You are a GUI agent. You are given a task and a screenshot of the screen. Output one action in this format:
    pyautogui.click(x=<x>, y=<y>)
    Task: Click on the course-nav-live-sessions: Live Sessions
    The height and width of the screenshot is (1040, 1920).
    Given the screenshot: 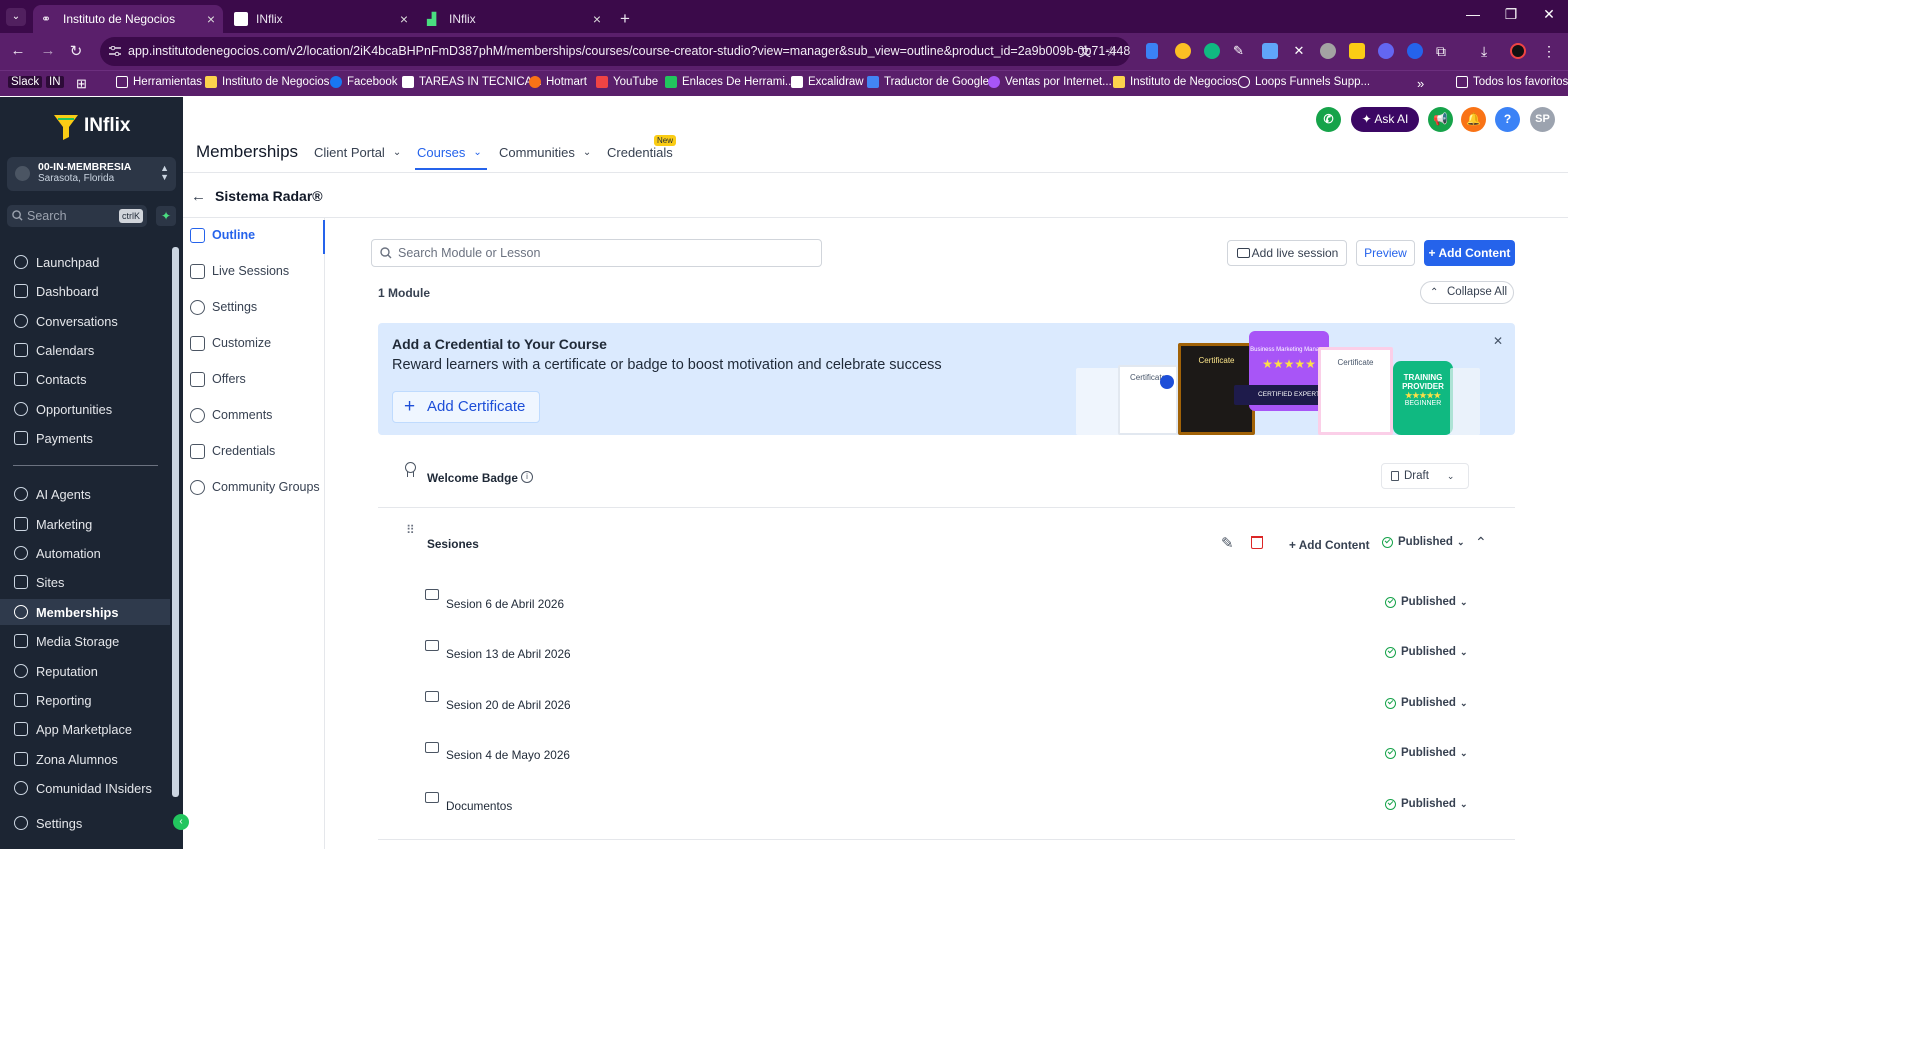 What is the action you would take?
    pyautogui.click(x=239, y=271)
    